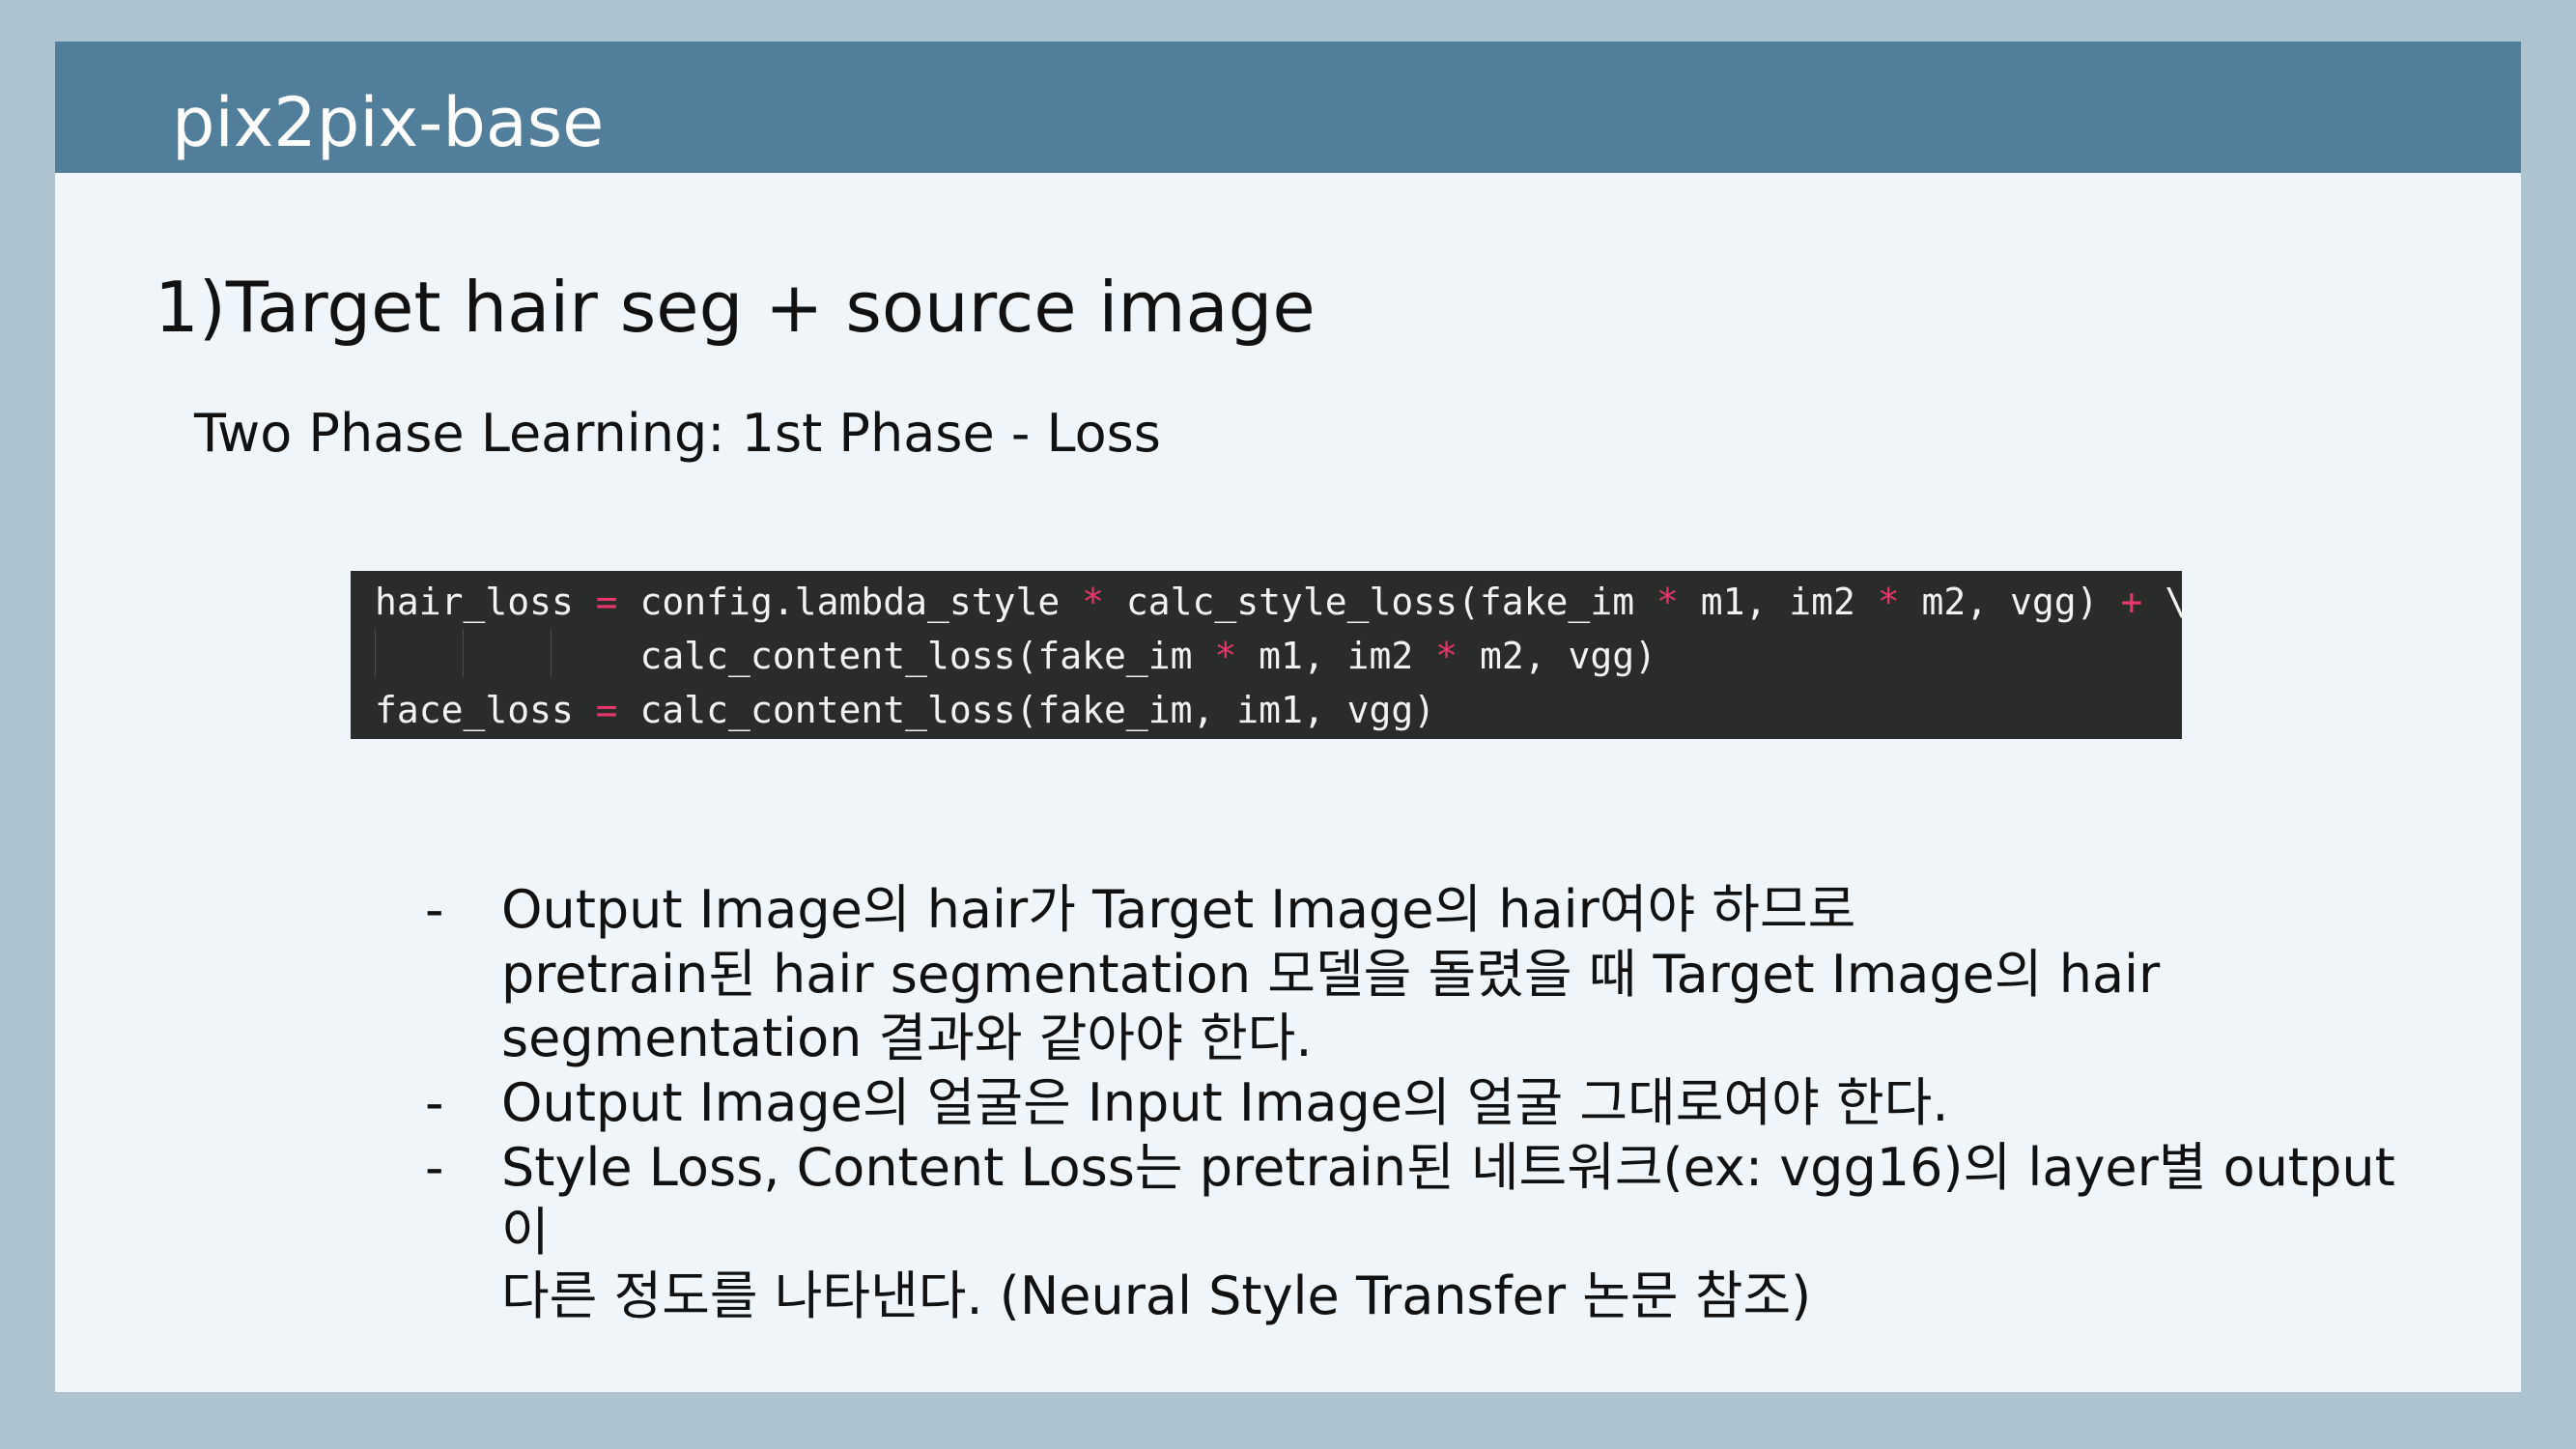 This screenshot has height=1449, width=2576. Describe the element at coordinates (388, 122) in the screenshot. I see `slide-title: pix2pix-base` at that location.